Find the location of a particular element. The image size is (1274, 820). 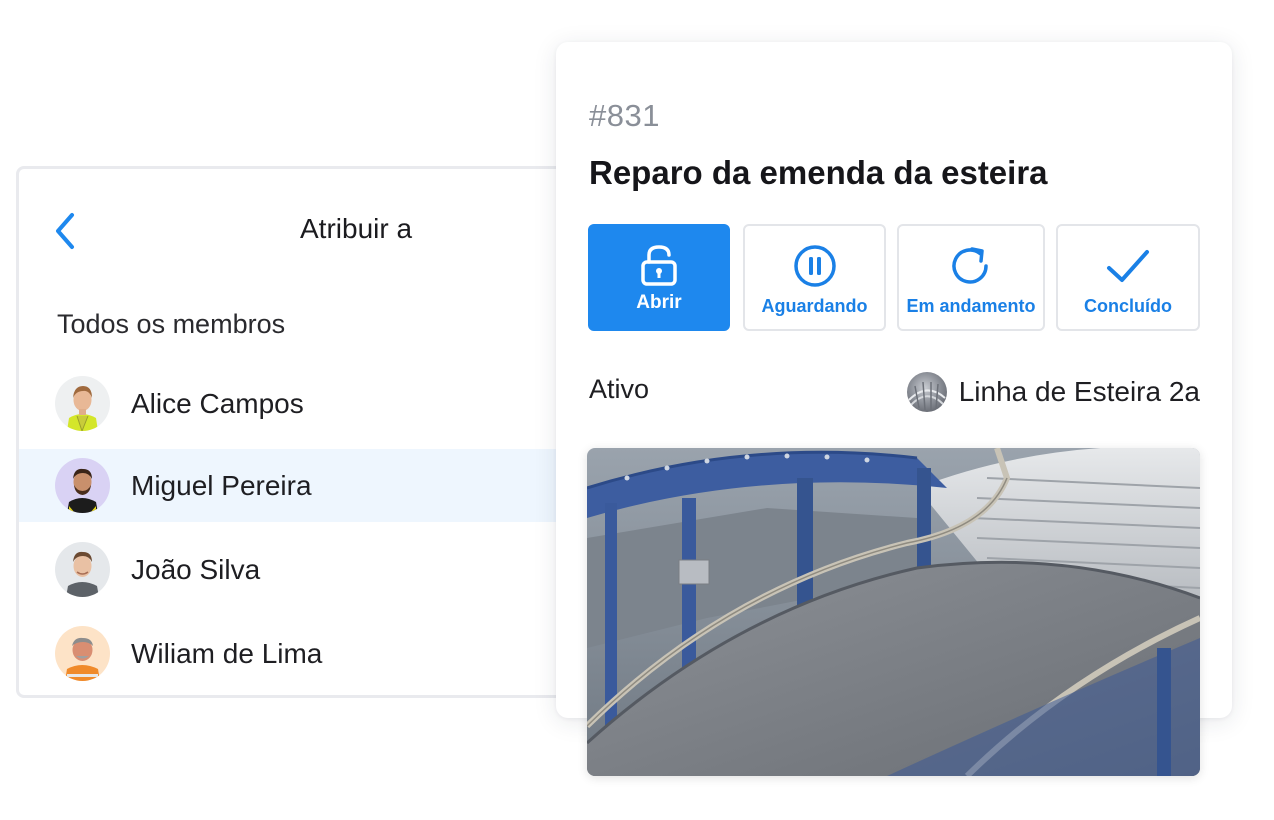

member-row-joao-silva: João Silva is located at coordinates (306, 569).